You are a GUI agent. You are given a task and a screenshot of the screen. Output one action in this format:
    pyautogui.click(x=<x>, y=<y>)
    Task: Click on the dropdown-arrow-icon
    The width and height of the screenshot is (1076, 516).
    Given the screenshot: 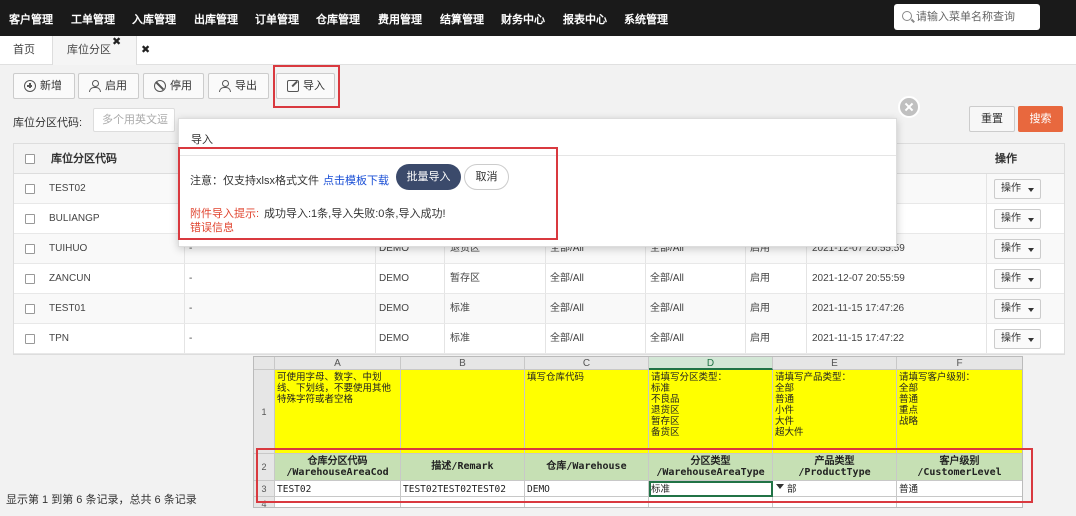 What is the action you would take?
    pyautogui.click(x=780, y=486)
    